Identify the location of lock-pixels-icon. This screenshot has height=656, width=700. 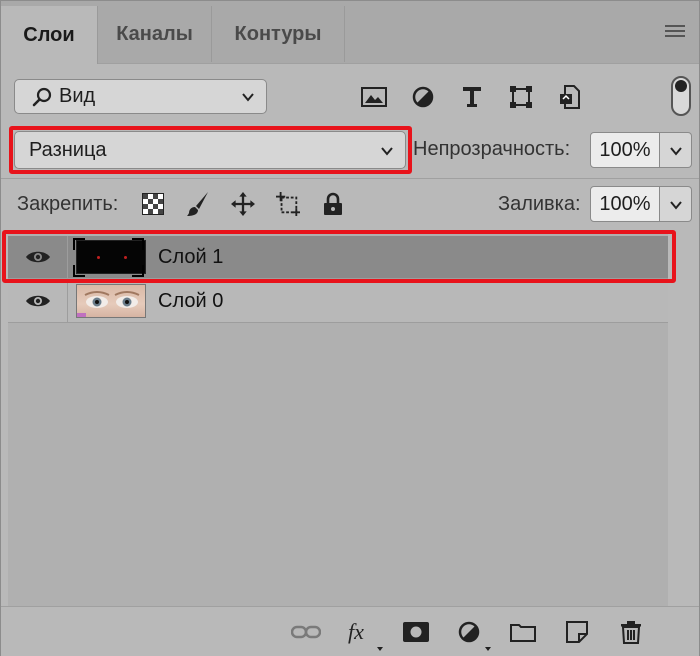
(198, 204).